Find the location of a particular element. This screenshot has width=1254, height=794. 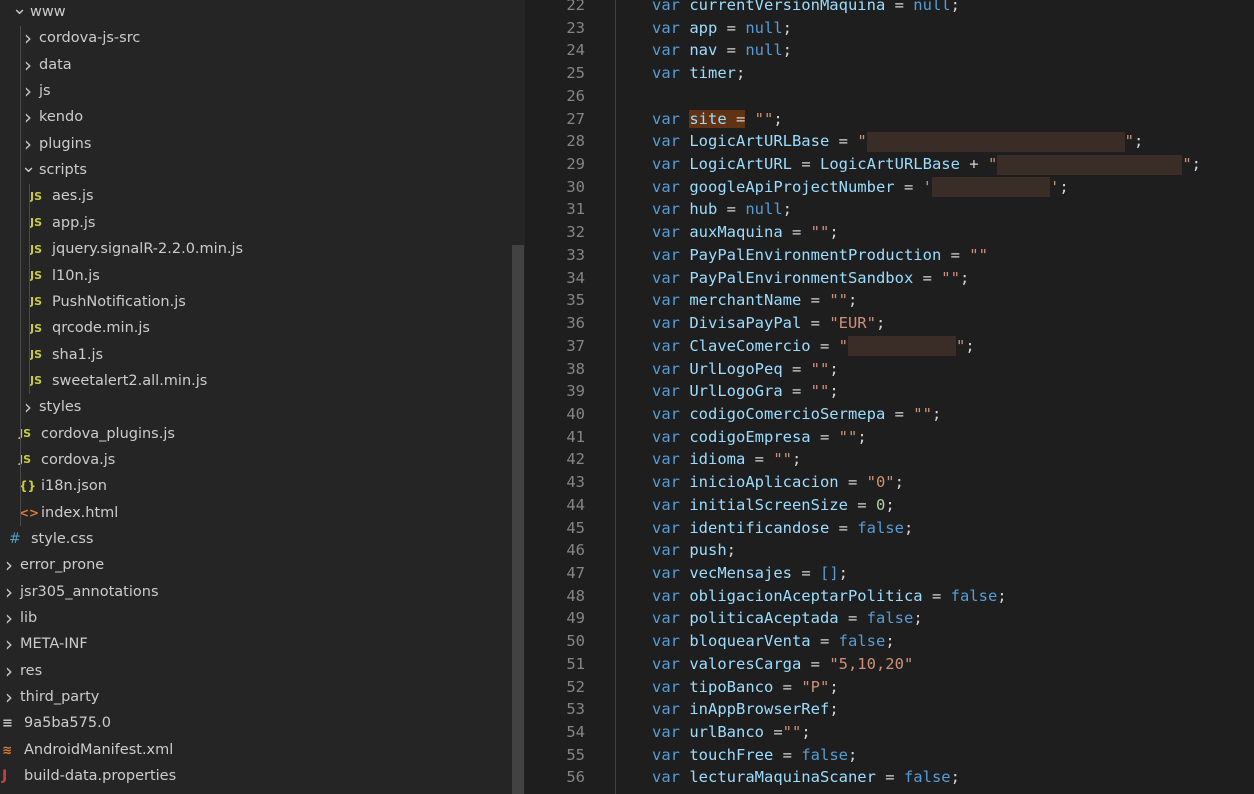

explorer-item: › jsr305_annotations is located at coordinates (257, 592).